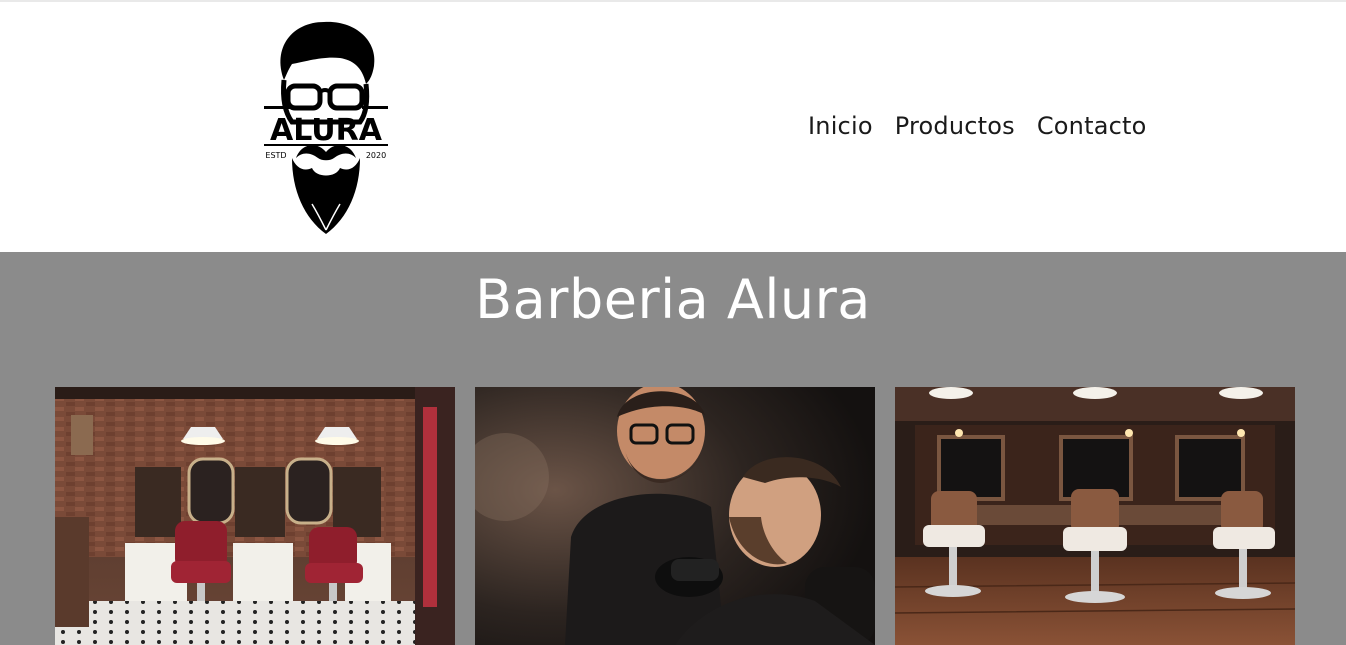  I want to click on logo-wordmark: ALURA, so click(326, 130).